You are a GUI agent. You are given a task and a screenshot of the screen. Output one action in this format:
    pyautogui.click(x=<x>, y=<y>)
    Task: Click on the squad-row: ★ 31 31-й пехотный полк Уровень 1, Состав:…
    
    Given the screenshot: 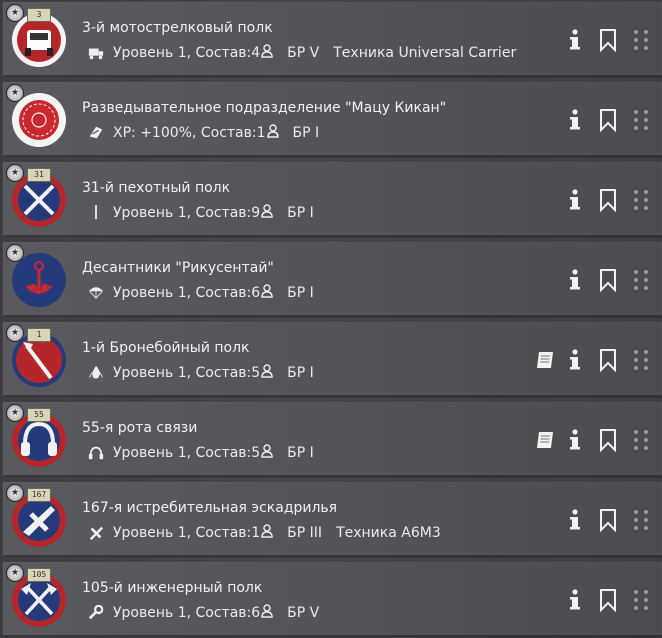 What is the action you would take?
    pyautogui.click(x=332, y=200)
    